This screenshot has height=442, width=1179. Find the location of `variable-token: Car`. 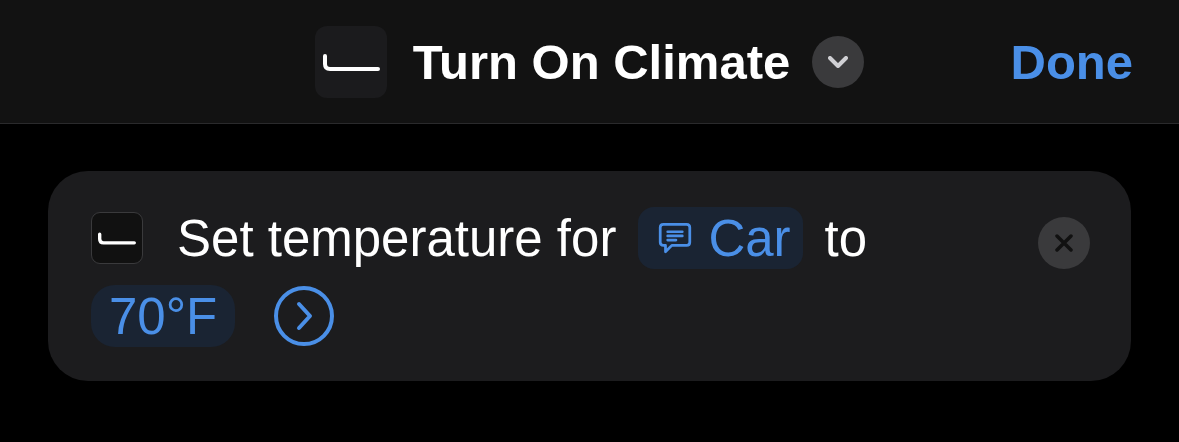

variable-token: Car is located at coordinates (720, 238).